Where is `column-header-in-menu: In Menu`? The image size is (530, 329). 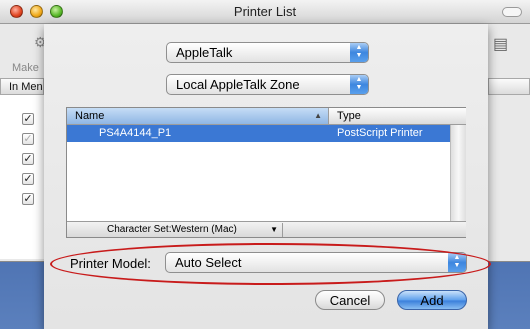 column-header-in-menu: In Menu is located at coordinates (22, 86).